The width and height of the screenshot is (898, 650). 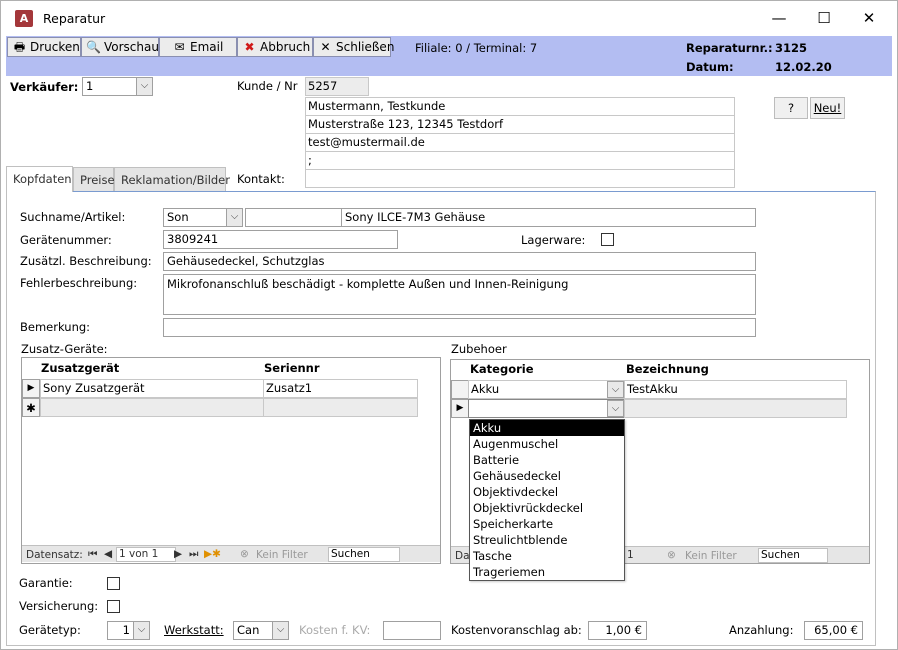 I want to click on dropdown-option-augenmuschel: Augenmuschel, so click(x=547, y=444).